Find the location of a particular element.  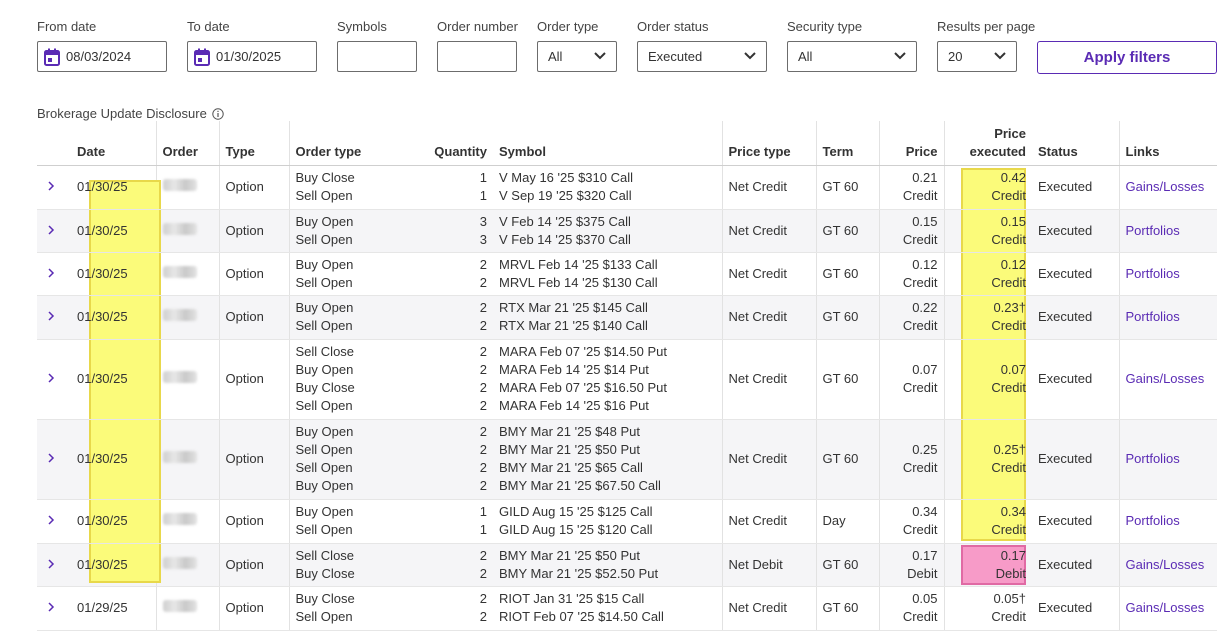

symbols-input is located at coordinates (377, 56).